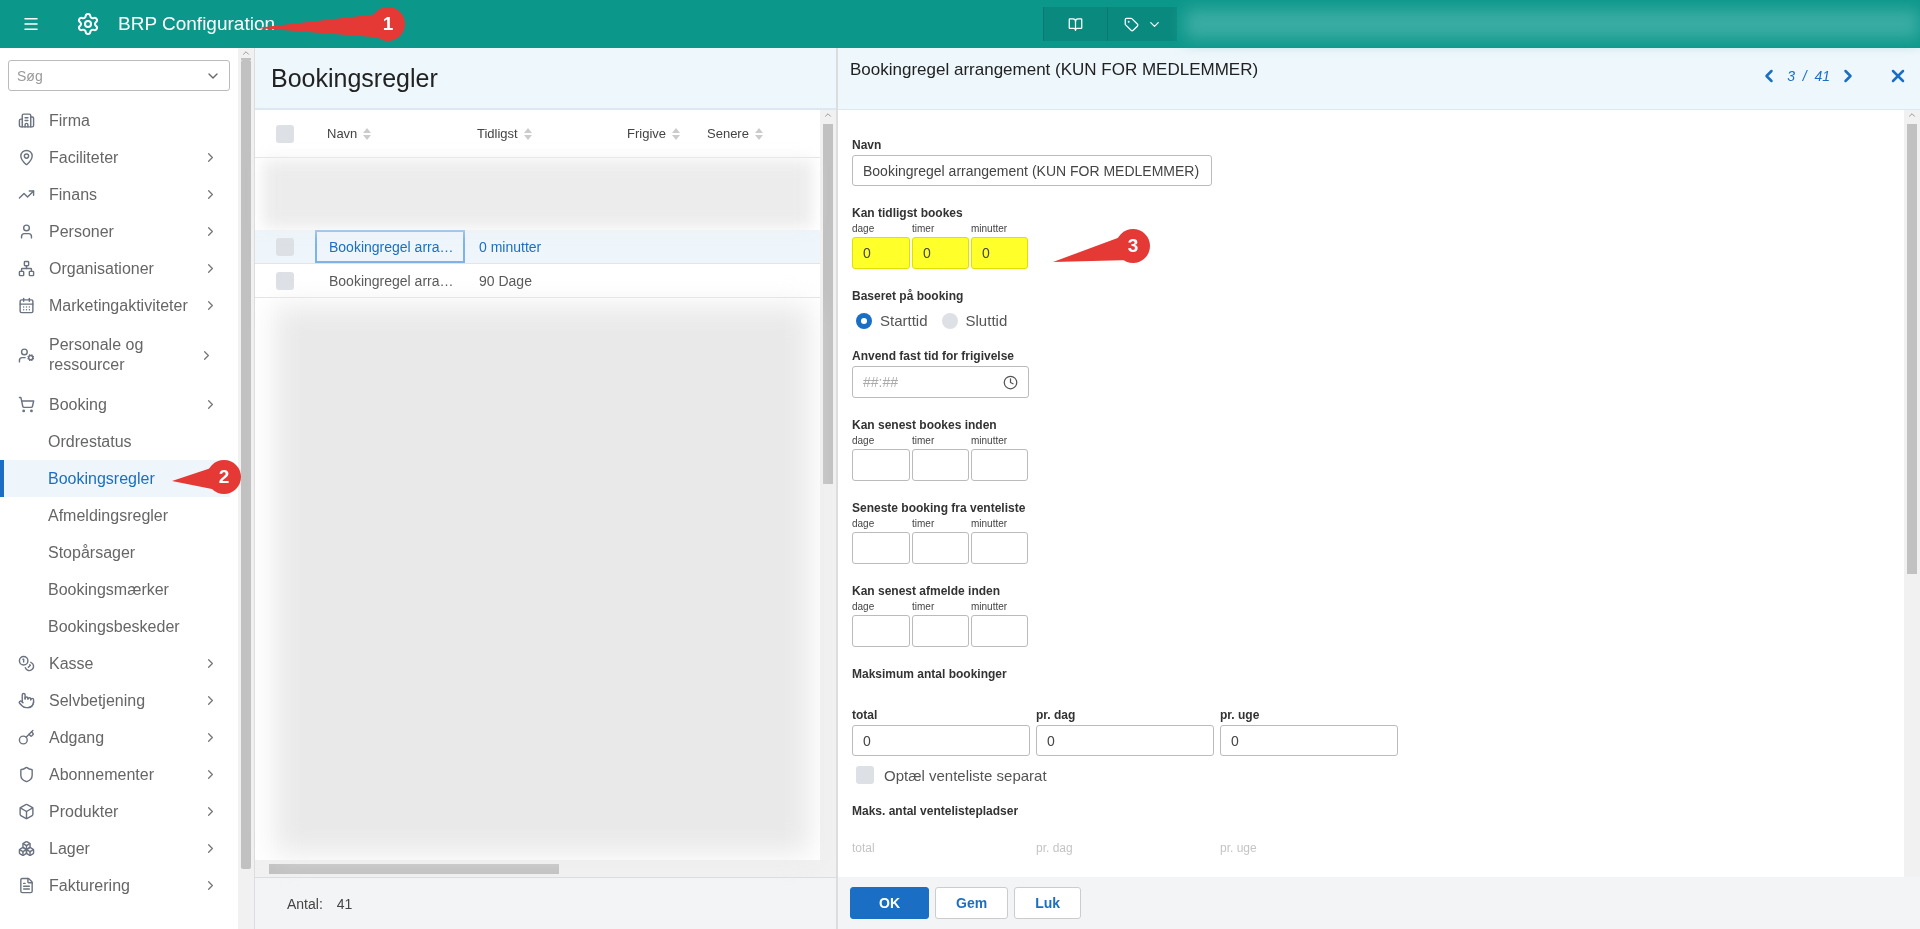 This screenshot has width=1920, height=929. I want to click on field-label: Kan senest bookes inden, so click(925, 425).